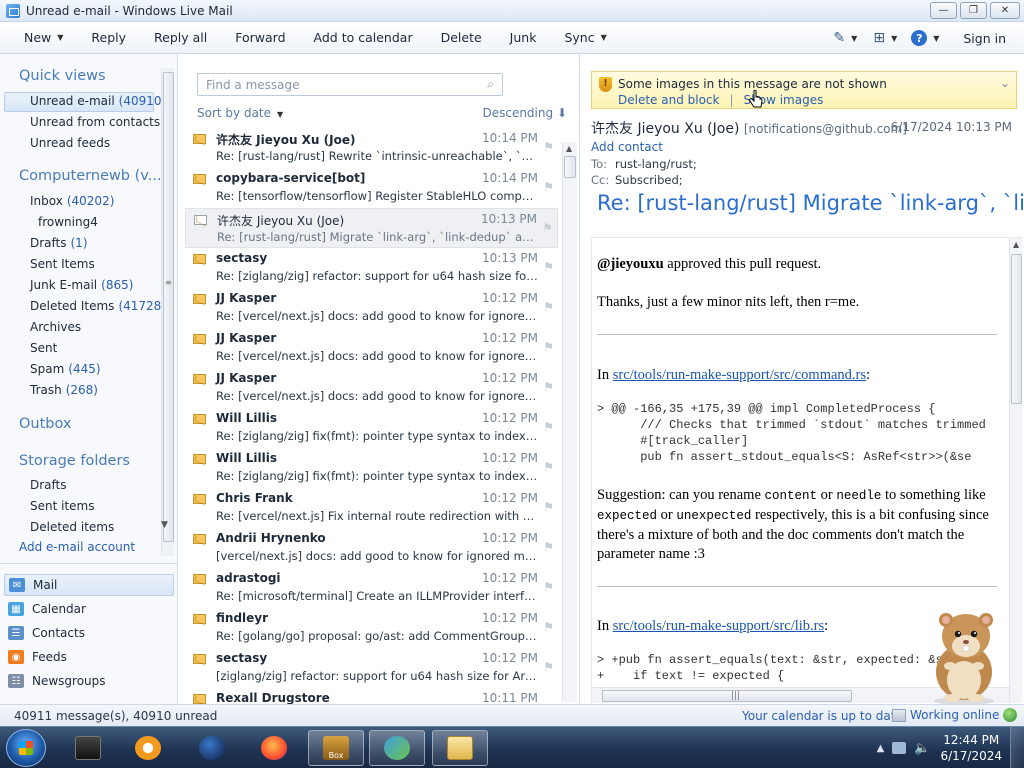  What do you see at coordinates (727, 696) in the screenshot?
I see `scrollbar-thumb: |||` at bounding box center [727, 696].